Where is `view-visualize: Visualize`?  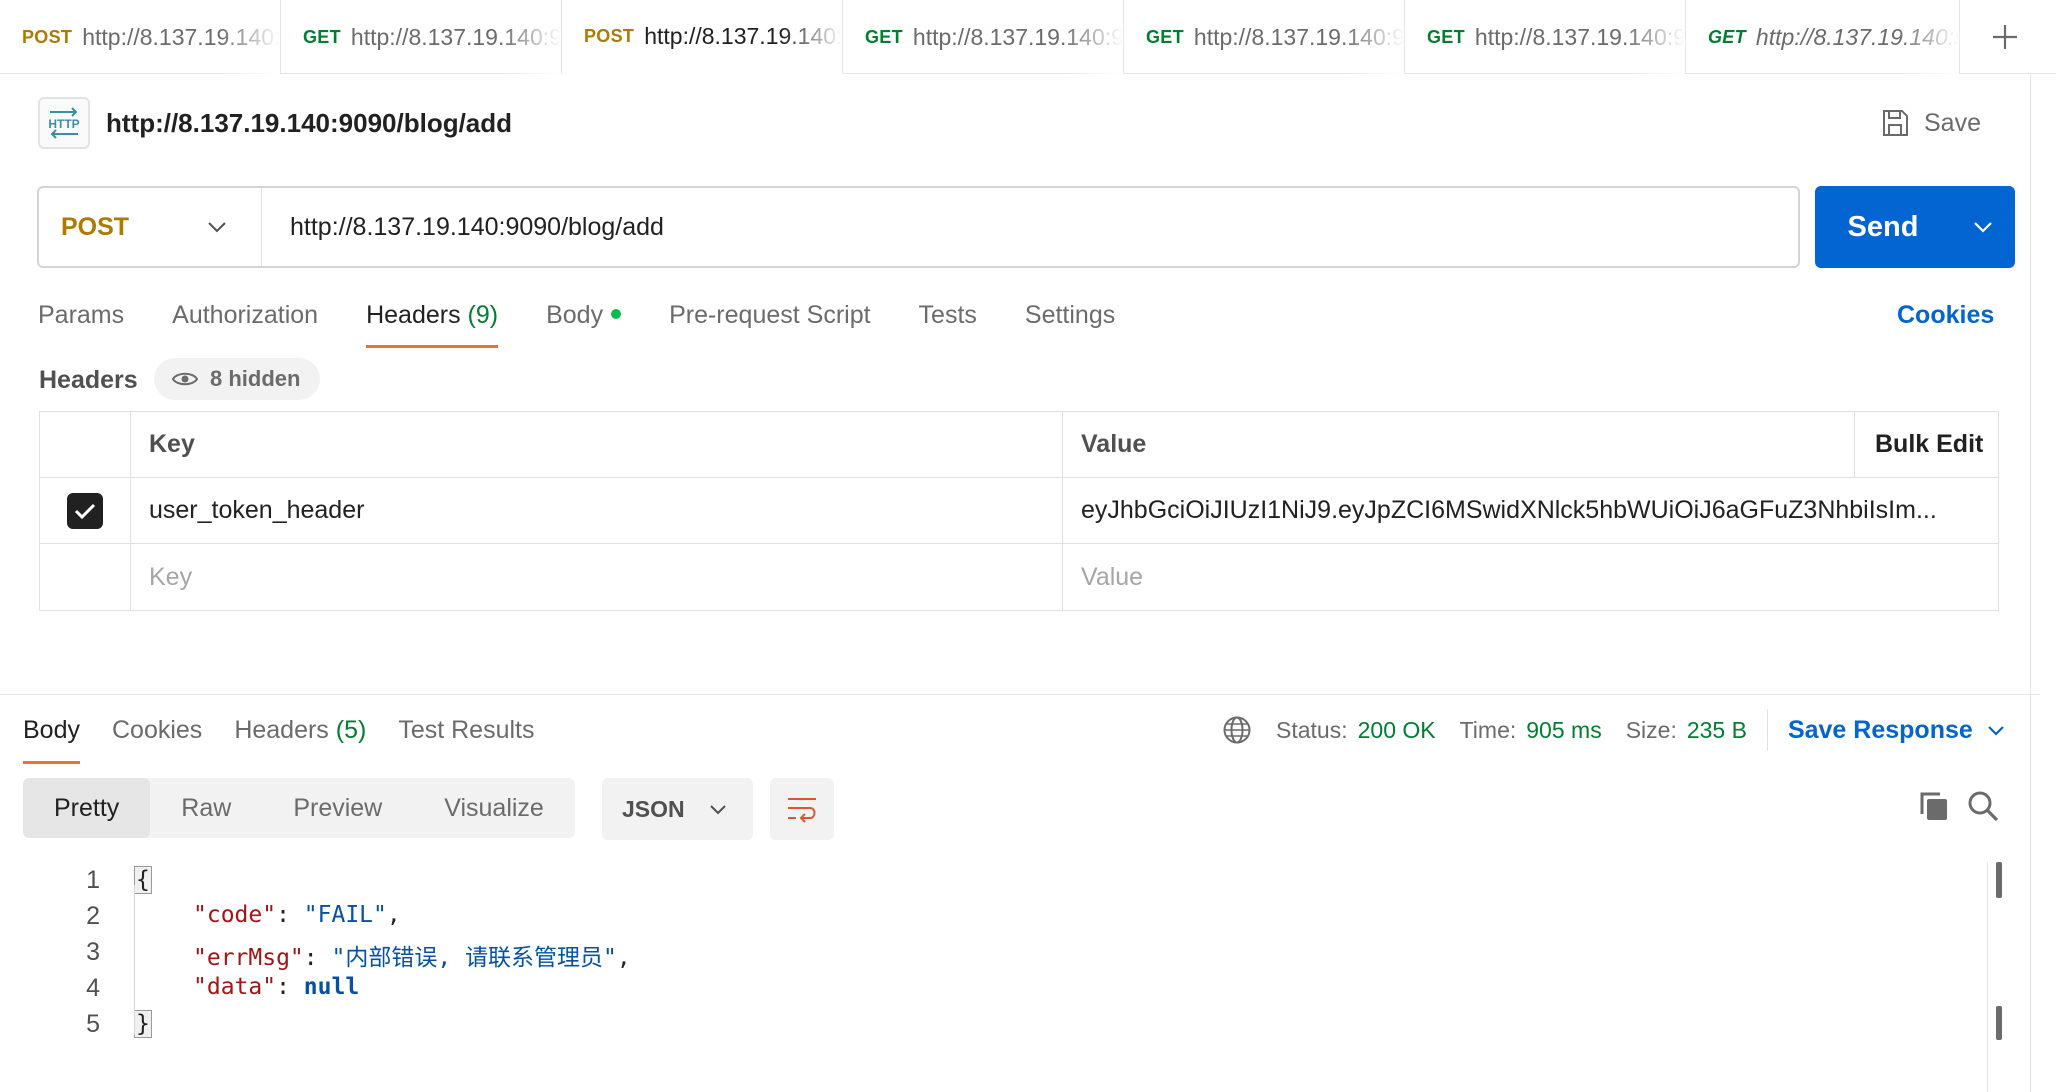
view-visualize: Visualize is located at coordinates (494, 808).